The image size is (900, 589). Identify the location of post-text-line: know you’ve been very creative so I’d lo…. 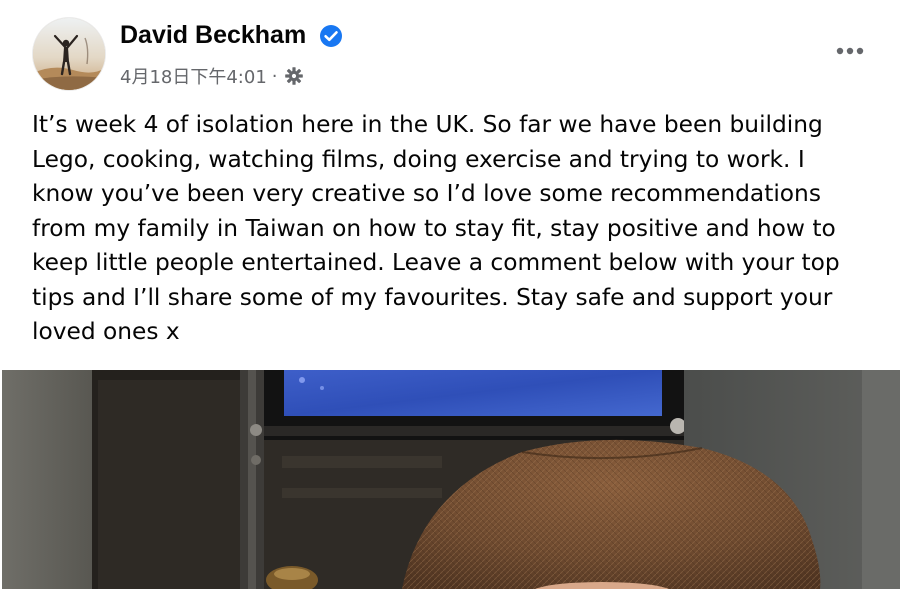
(426, 193).